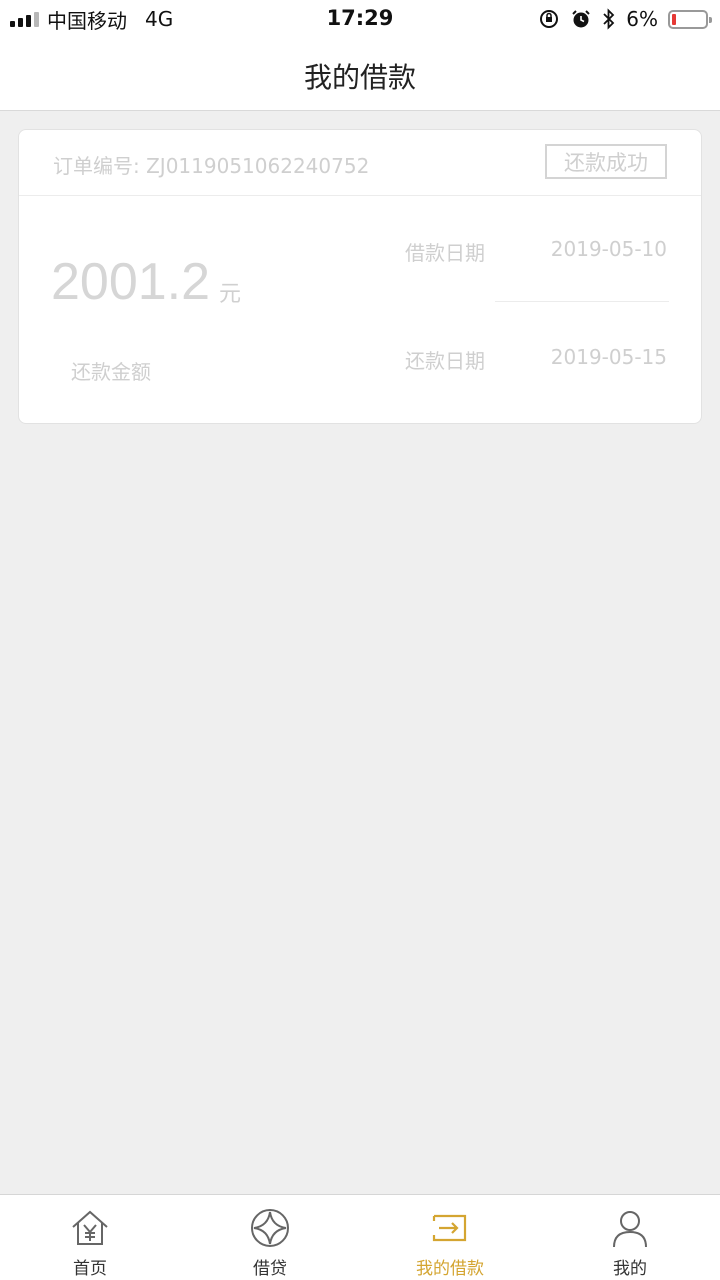 Image resolution: width=720 pixels, height=1280 pixels. What do you see at coordinates (111, 372) in the screenshot?
I see `repayment-amount-label: 还款金额` at bounding box center [111, 372].